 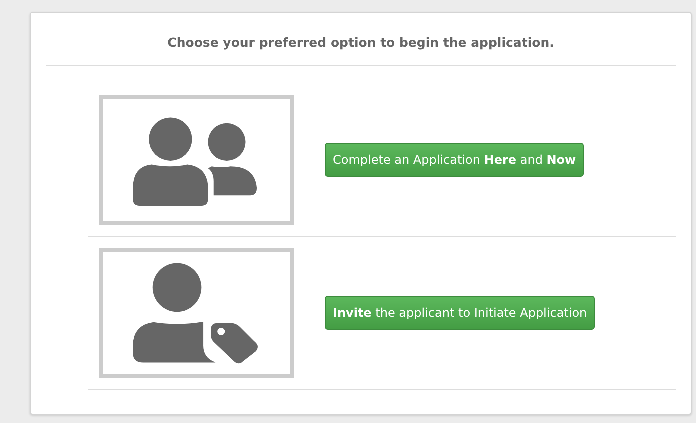 What do you see at coordinates (460, 313) in the screenshot?
I see `option-button: Invite the applicant to Initiate Application` at bounding box center [460, 313].